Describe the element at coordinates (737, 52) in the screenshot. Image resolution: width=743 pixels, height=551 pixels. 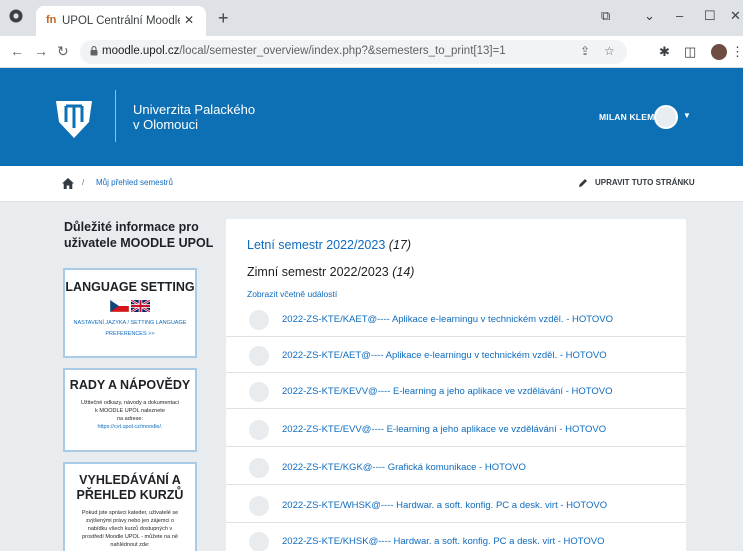
I see `browser-menu-icon: ⋮` at that location.